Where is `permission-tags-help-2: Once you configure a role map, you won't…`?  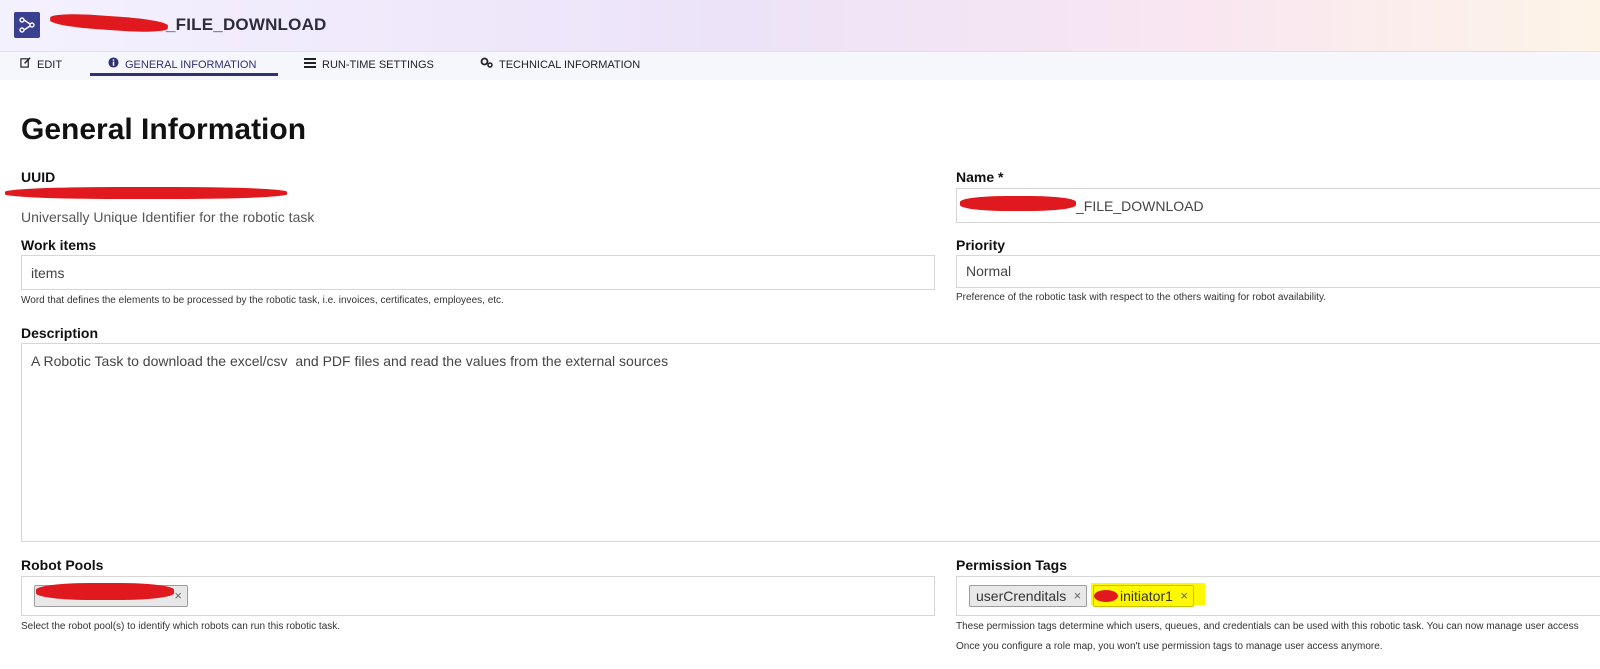
permission-tags-help-2: Once you configure a role map, you won't… is located at coordinates (1169, 646).